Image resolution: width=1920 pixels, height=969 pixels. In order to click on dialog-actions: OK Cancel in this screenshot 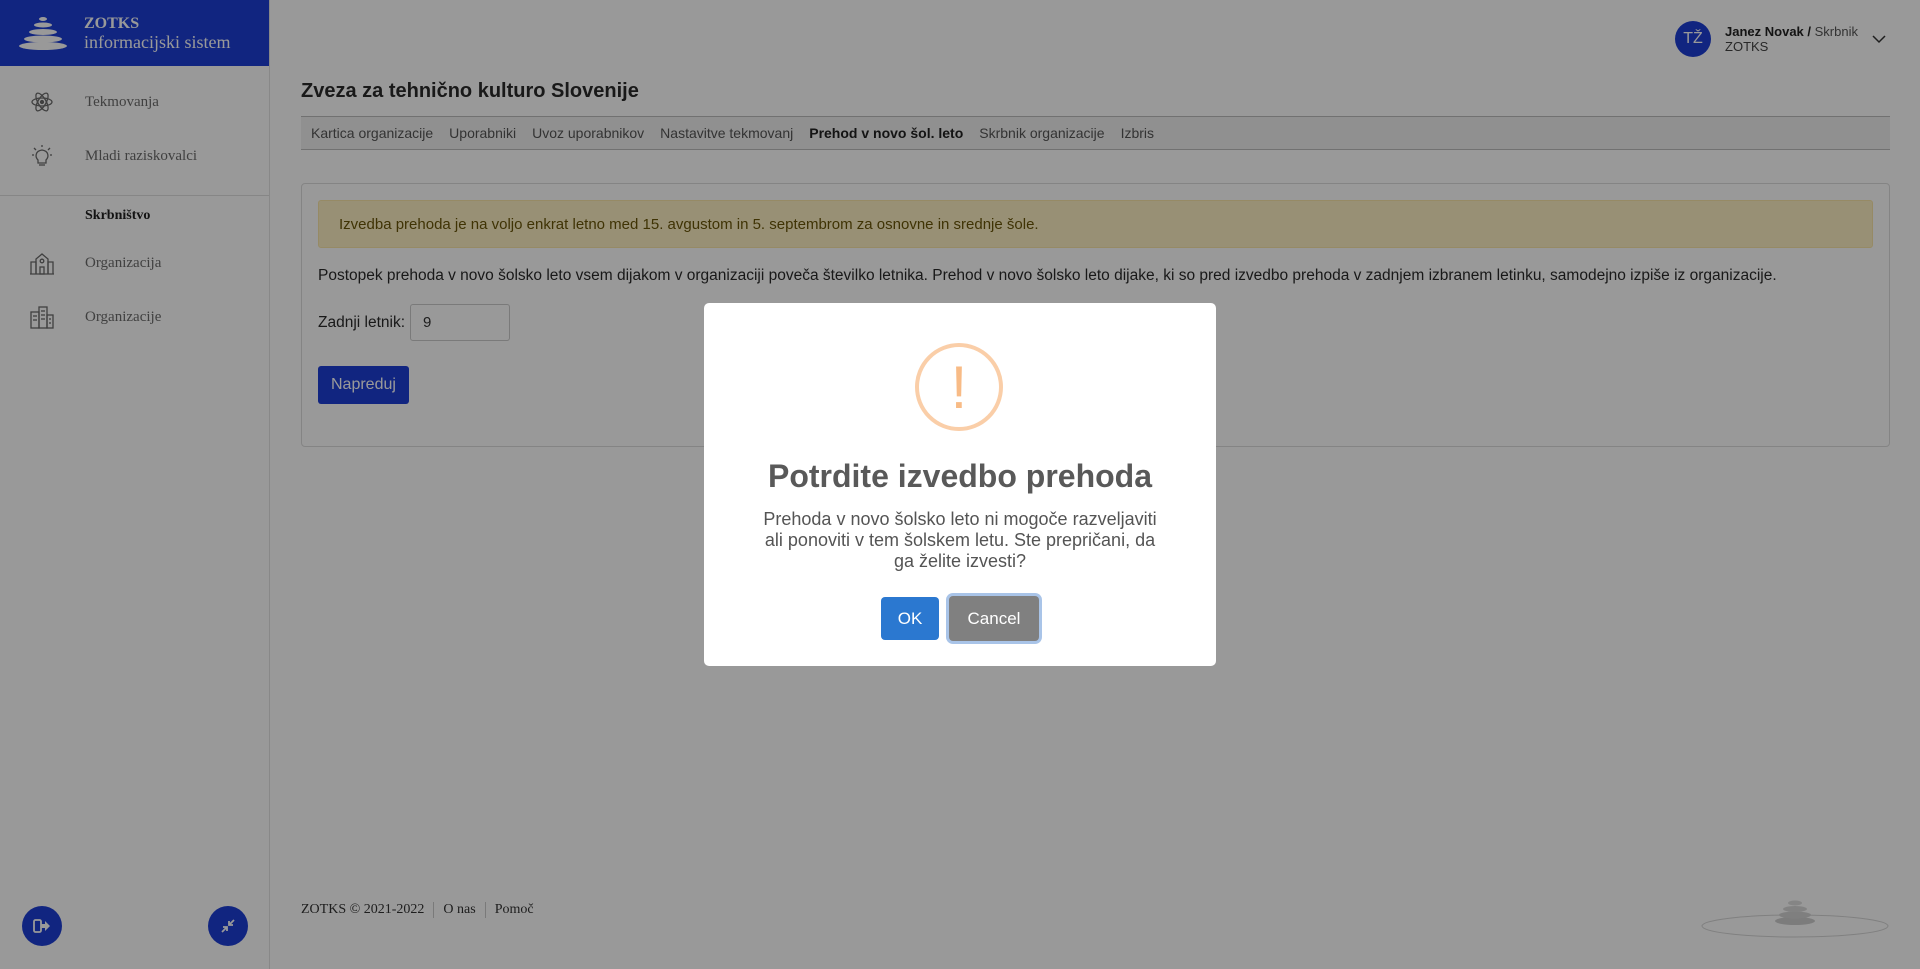, I will do `click(960, 618)`.